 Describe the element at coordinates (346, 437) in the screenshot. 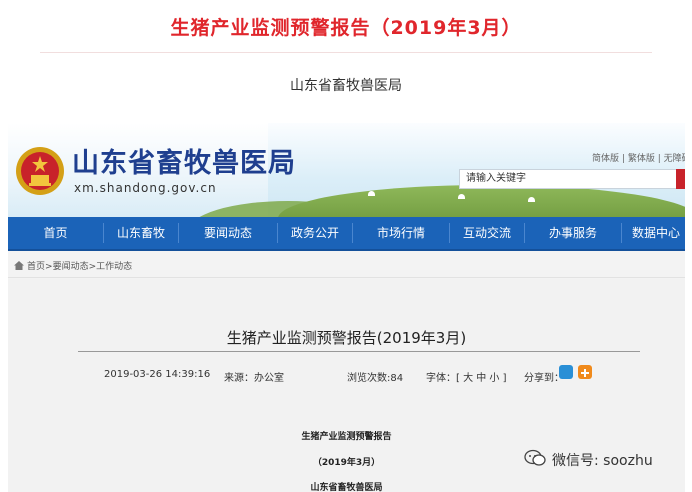

I see `body-title: 生猪产业监测预警报告` at that location.